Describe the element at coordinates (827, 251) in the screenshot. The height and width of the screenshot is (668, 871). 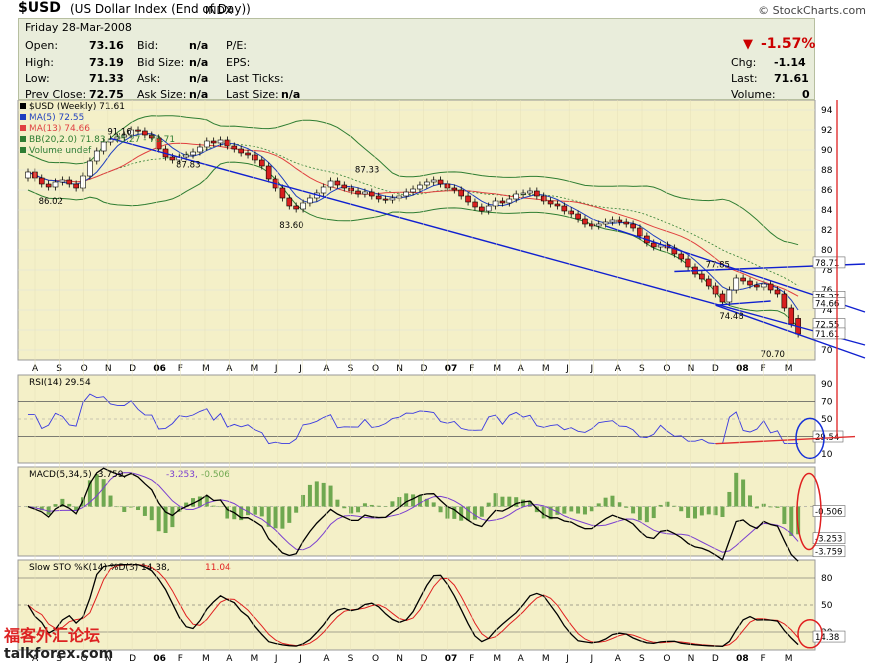
I see `price-tick-label: 80` at that location.